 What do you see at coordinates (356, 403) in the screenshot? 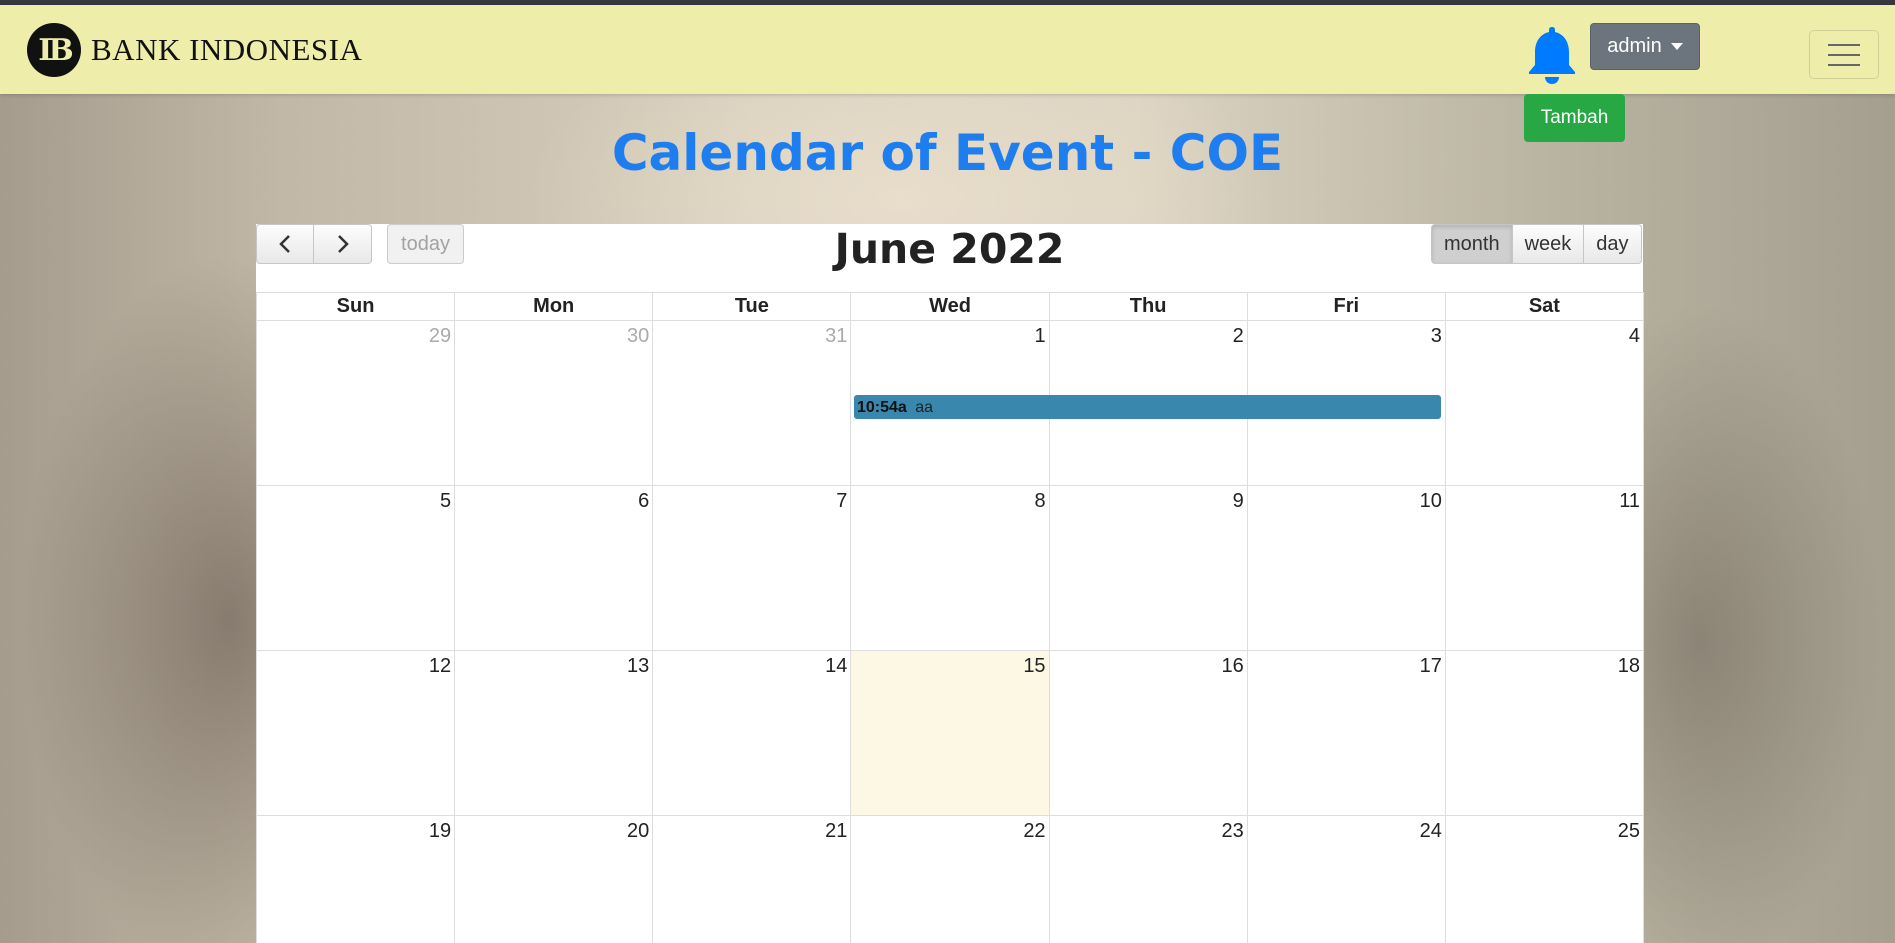
I see `day-cell: 29` at bounding box center [356, 403].